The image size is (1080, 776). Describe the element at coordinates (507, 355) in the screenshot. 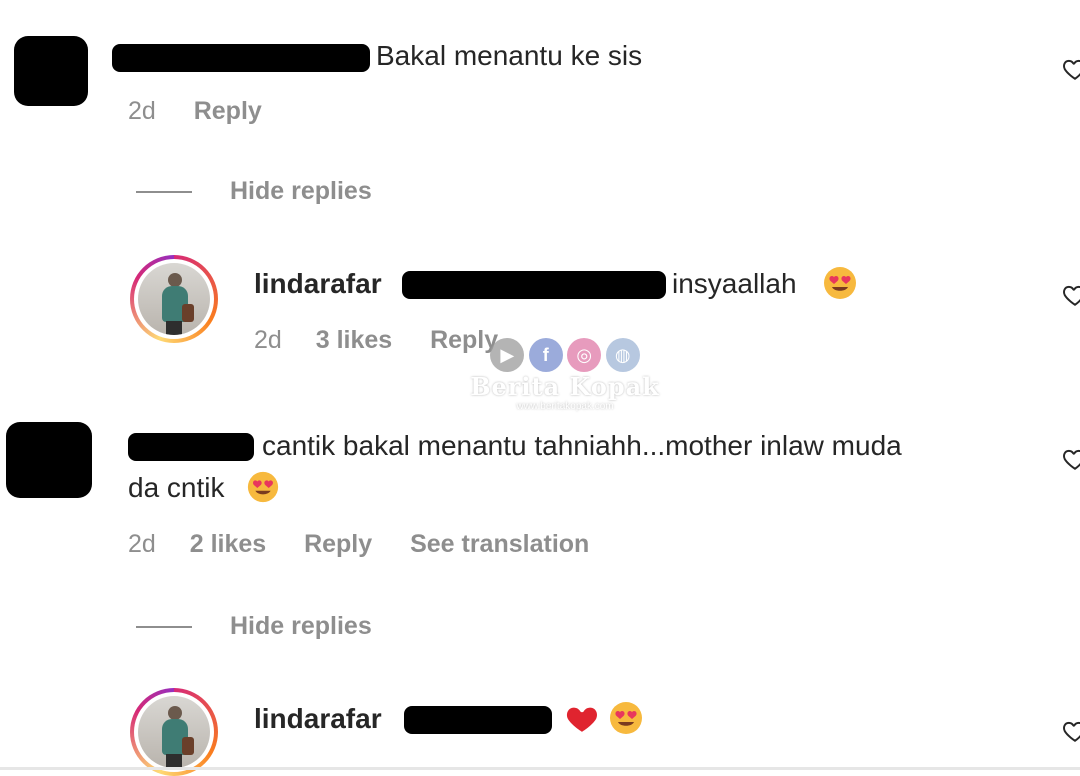

I see `youtube-icon: ▶` at that location.